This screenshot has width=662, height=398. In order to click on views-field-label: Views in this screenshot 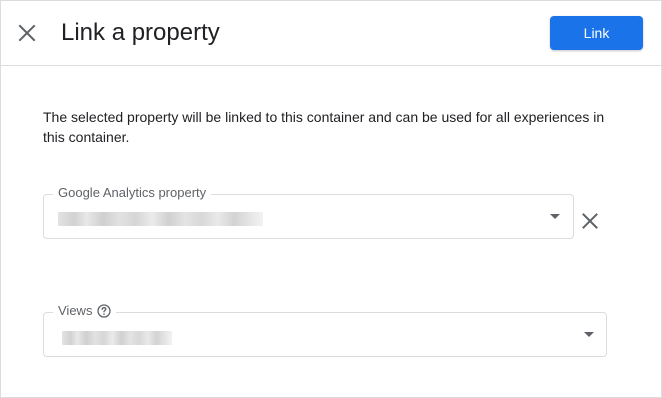, I will do `click(85, 311)`.